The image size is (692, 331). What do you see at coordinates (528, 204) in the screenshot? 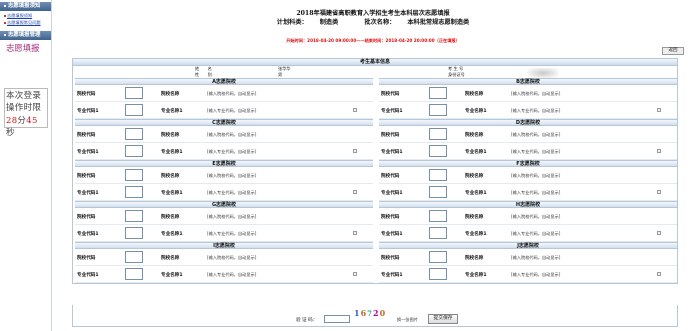
I see `volunteer-block-title: H志愿院校` at bounding box center [528, 204].